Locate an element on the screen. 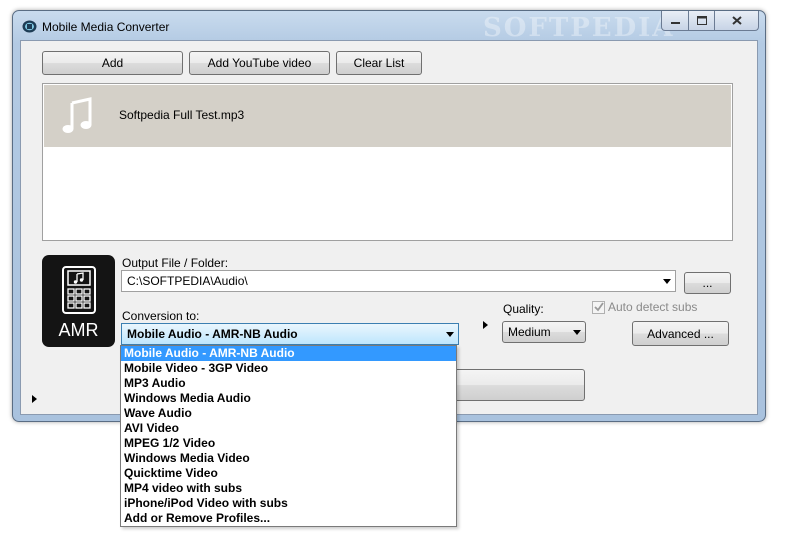 The image size is (785, 547). list-item: Softpedia Full Test.mp3 is located at coordinates (387, 116).